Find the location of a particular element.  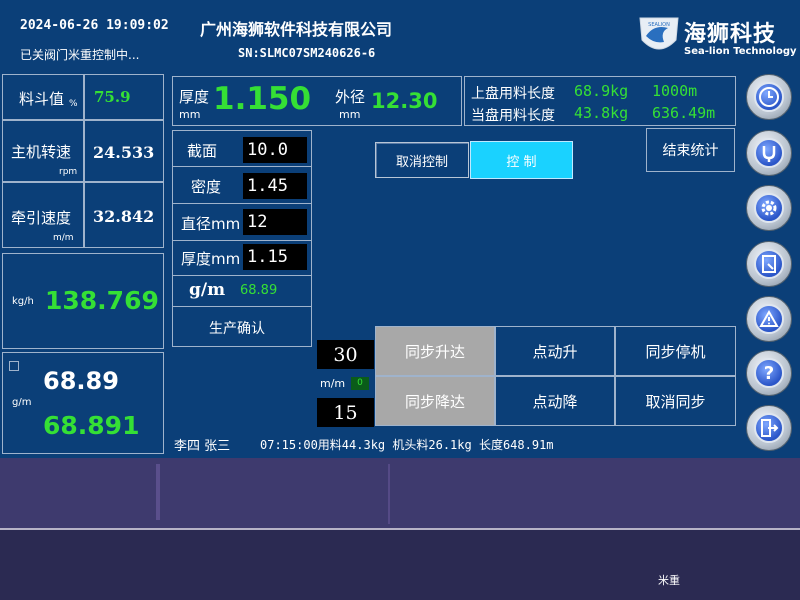

exit-button is located at coordinates (769, 428).